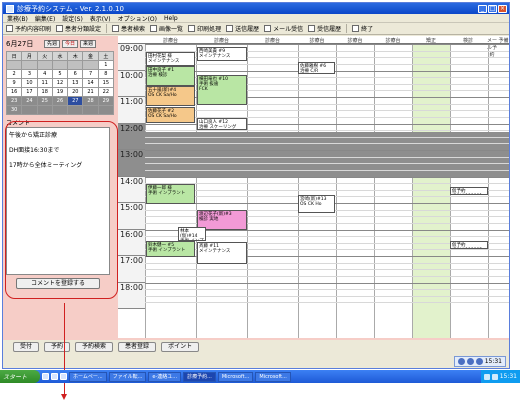 This screenshot has width=520, height=403. I want to click on points-button: ポイント, so click(180, 347).